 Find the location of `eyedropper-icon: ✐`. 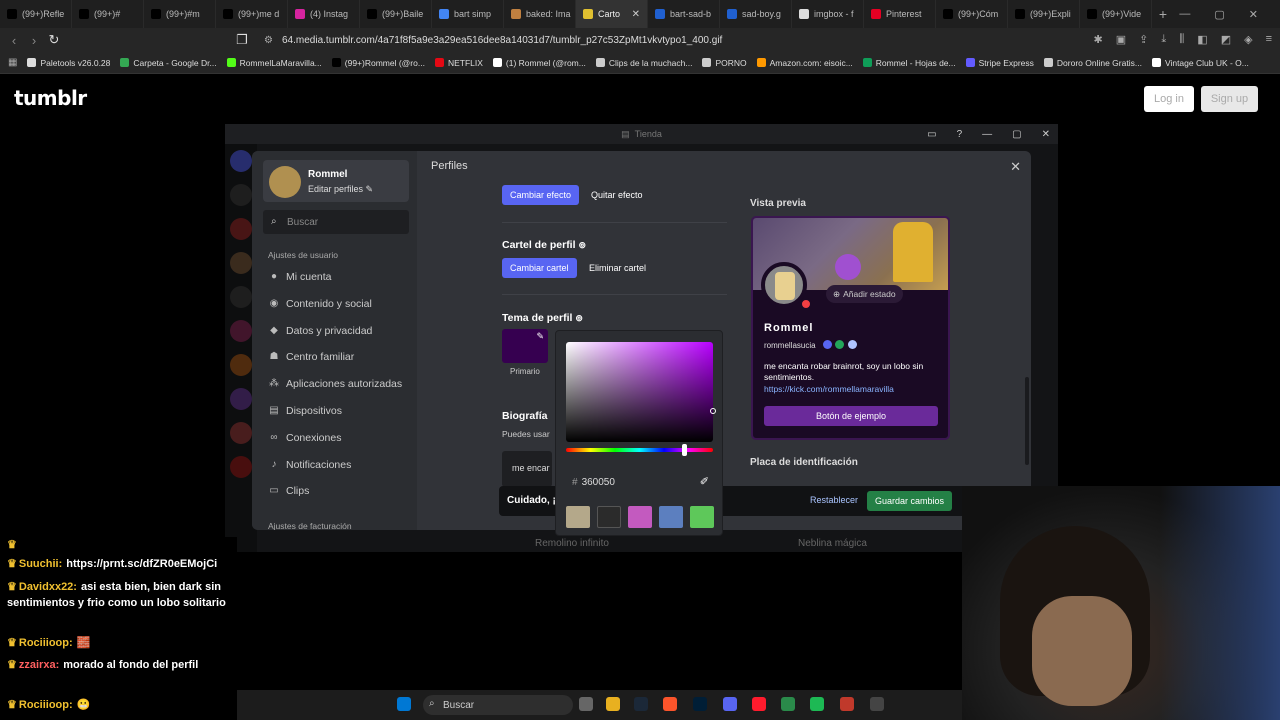

eyedropper-icon: ✐ is located at coordinates (704, 481).